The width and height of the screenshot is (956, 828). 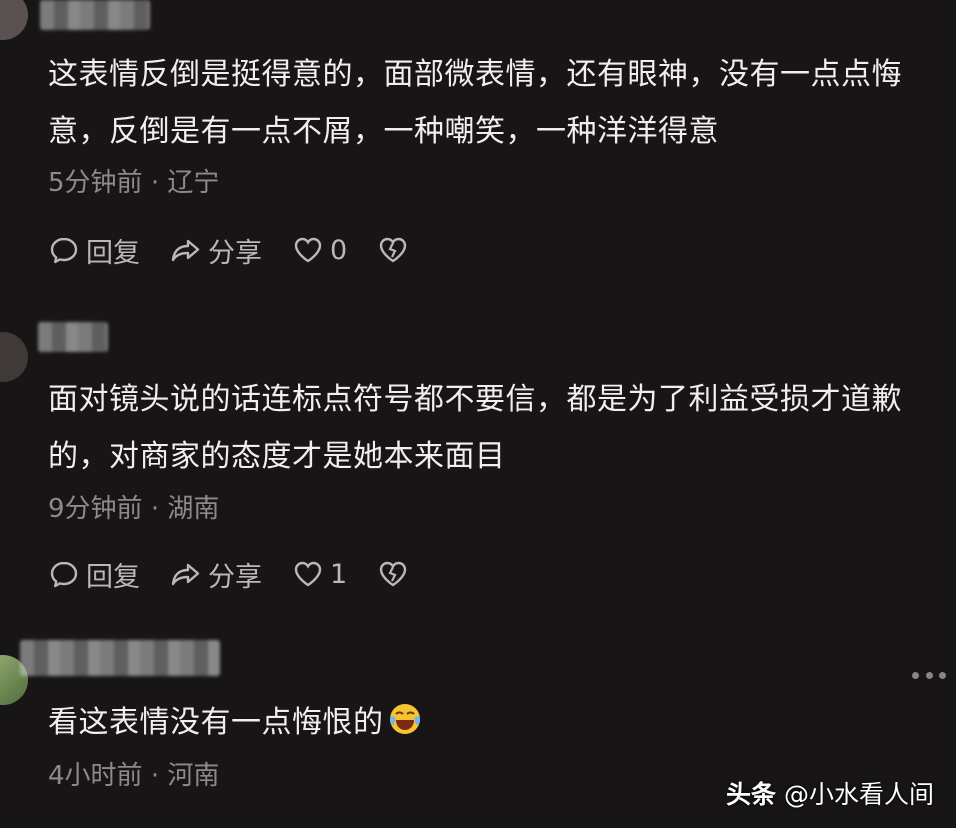 What do you see at coordinates (95, 776) in the screenshot?
I see `comment-time: 4小时前` at bounding box center [95, 776].